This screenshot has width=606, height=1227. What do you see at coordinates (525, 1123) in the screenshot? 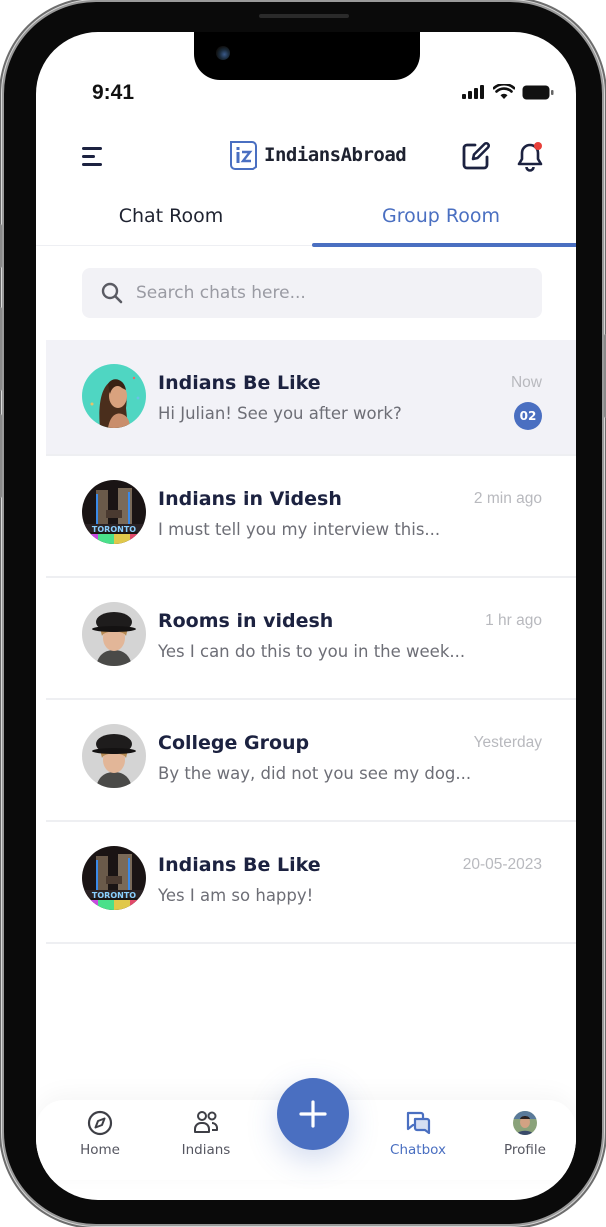
I see `profile-avatar` at bounding box center [525, 1123].